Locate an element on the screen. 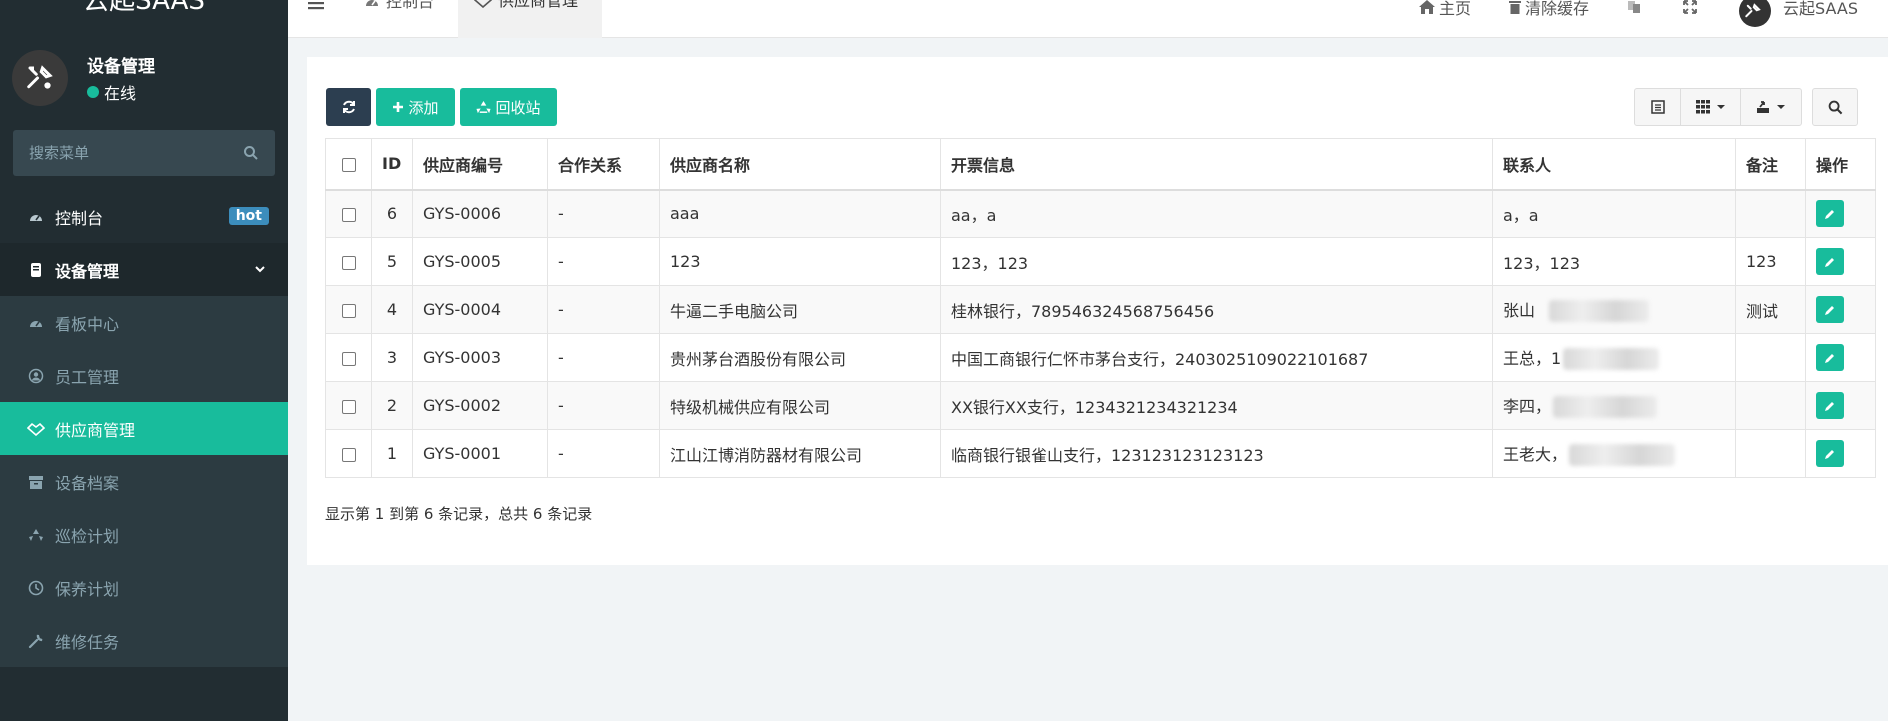 The height and width of the screenshot is (721, 1888). sidebar-item-console: 控制台 hot is located at coordinates (144, 216).